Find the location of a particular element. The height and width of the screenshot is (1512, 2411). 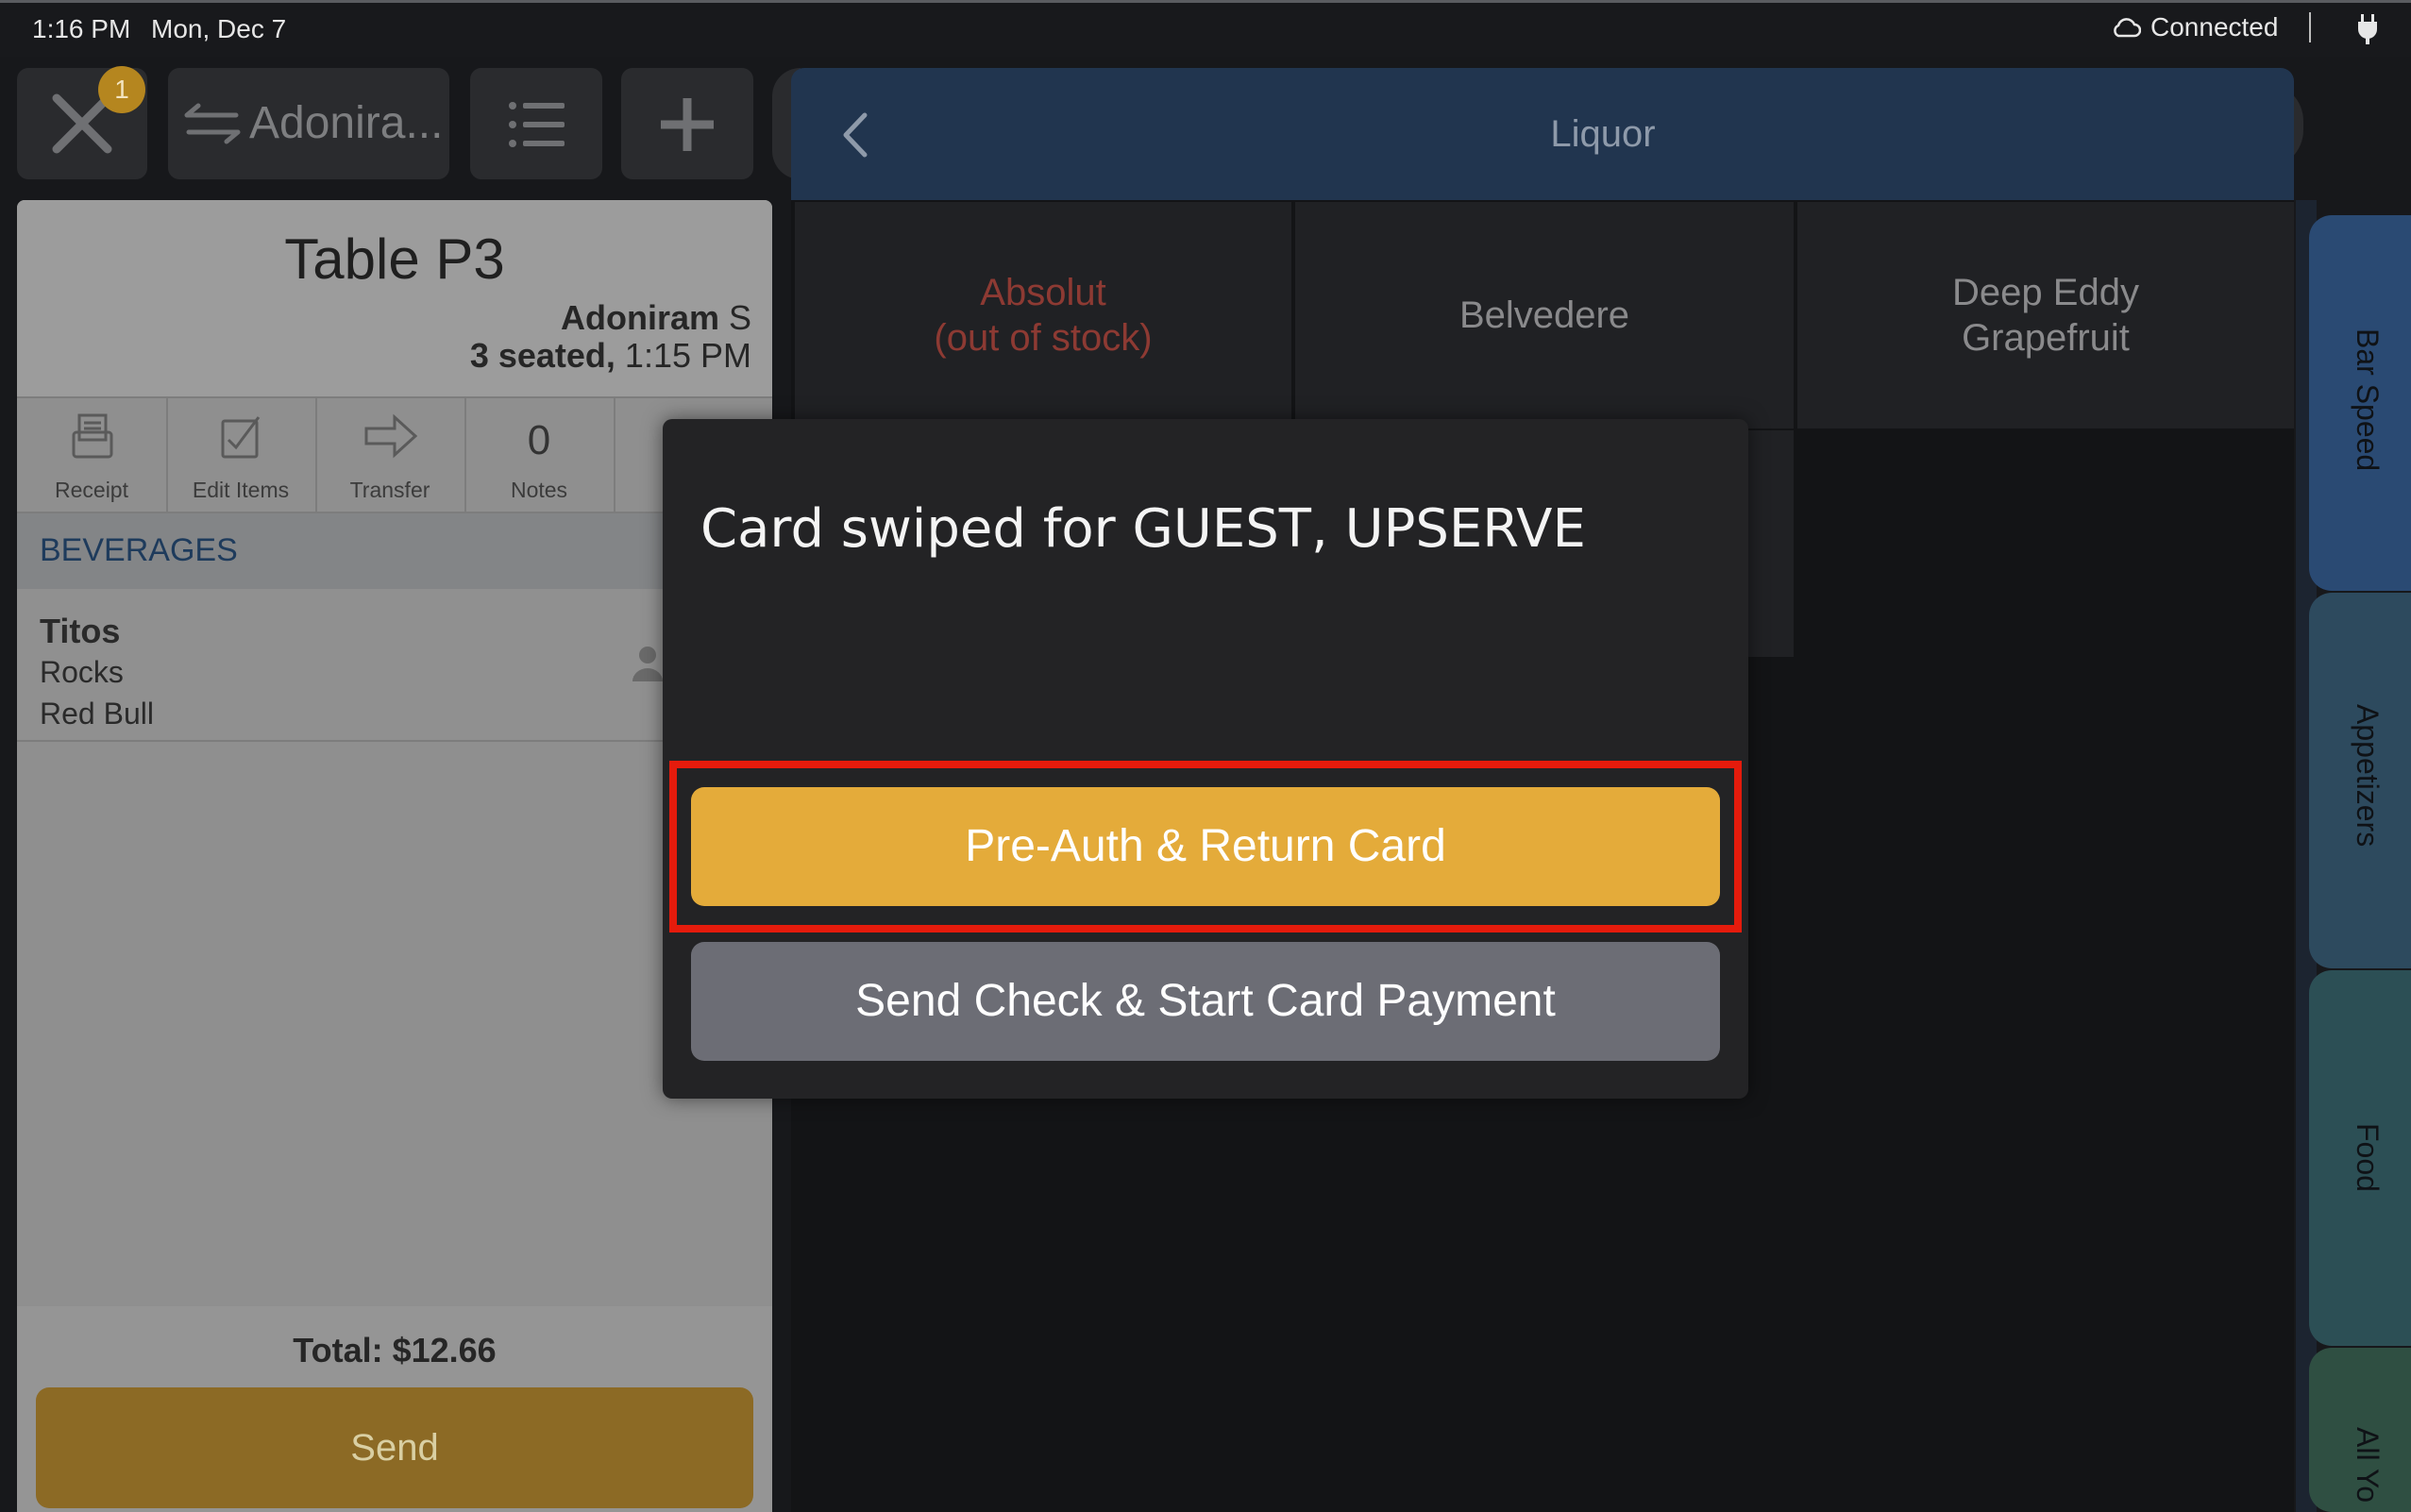

menu-list-button is located at coordinates (536, 123).